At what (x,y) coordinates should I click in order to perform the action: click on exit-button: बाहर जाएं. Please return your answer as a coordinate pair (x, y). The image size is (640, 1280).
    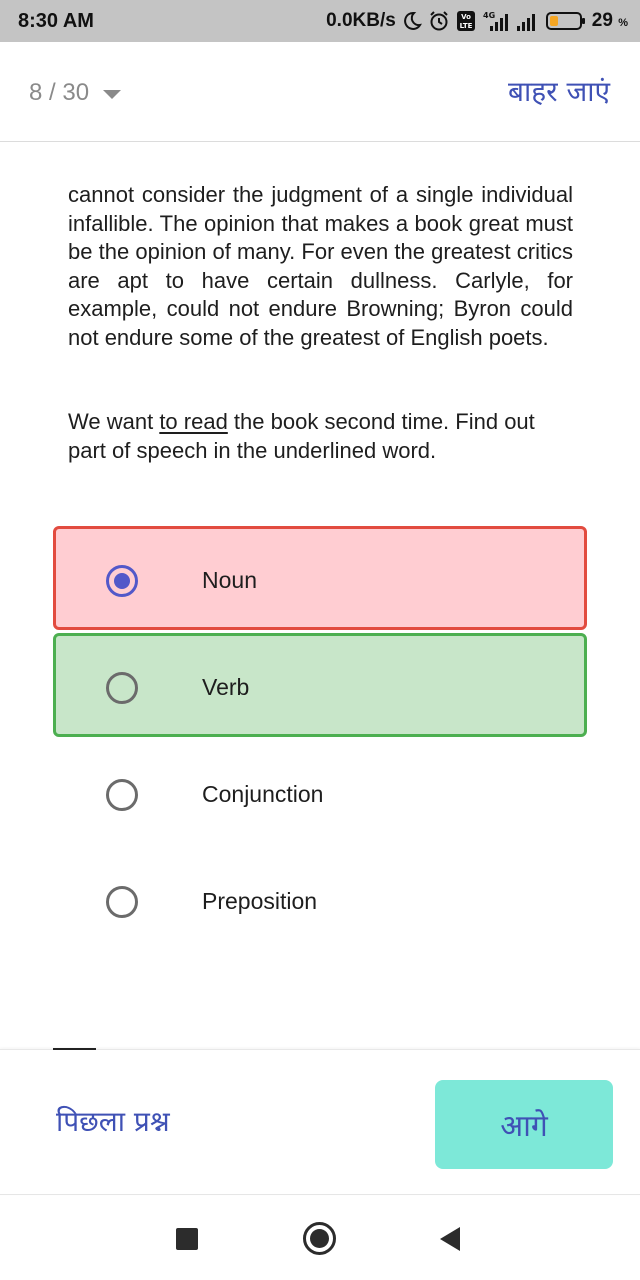
    Looking at the image, I should click on (559, 91).